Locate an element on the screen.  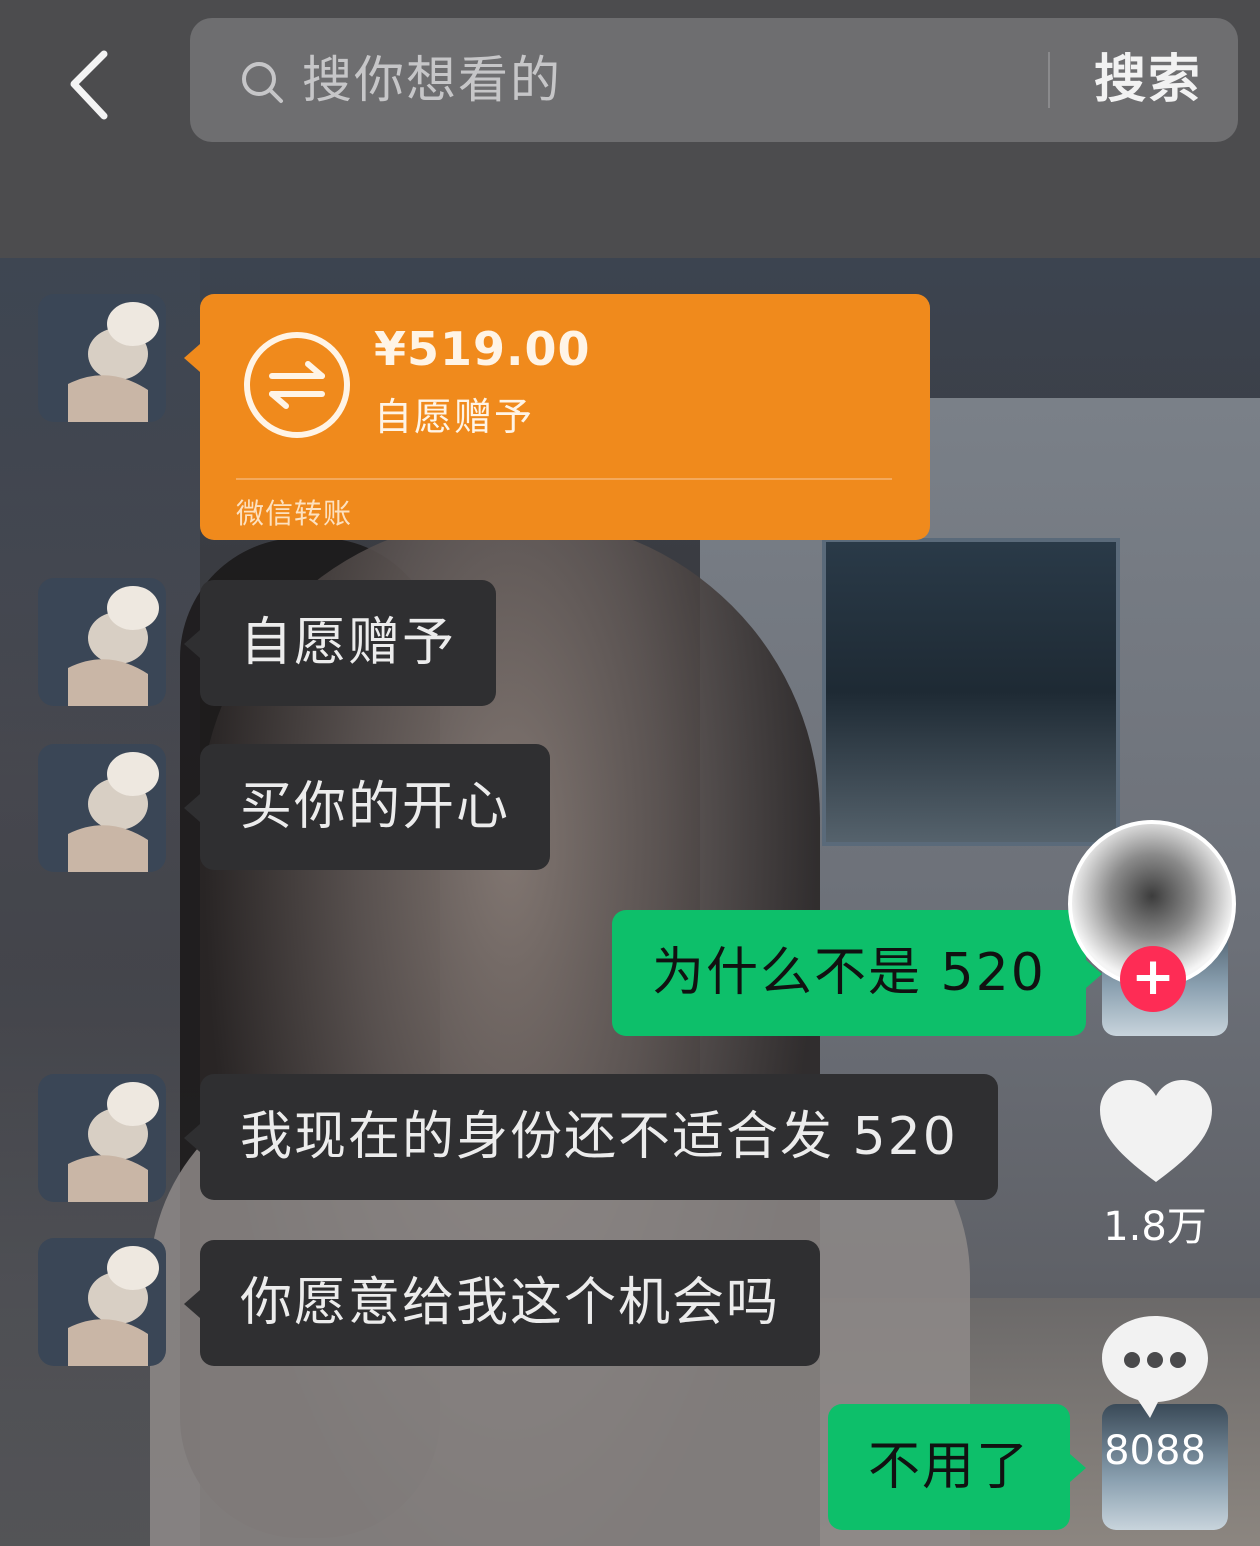
transfer-arrows-icon is located at coordinates (297, 385).